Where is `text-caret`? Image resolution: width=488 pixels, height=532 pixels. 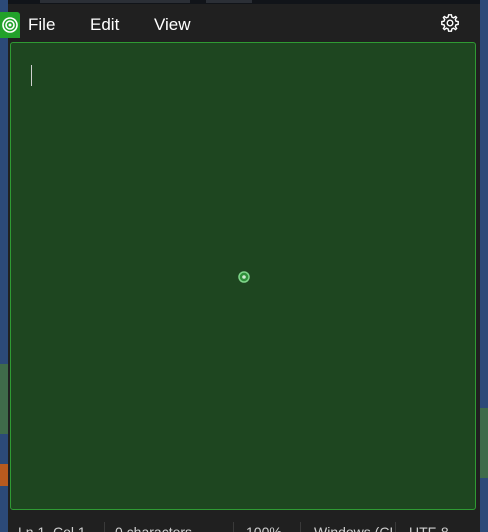
text-caret is located at coordinates (31, 75).